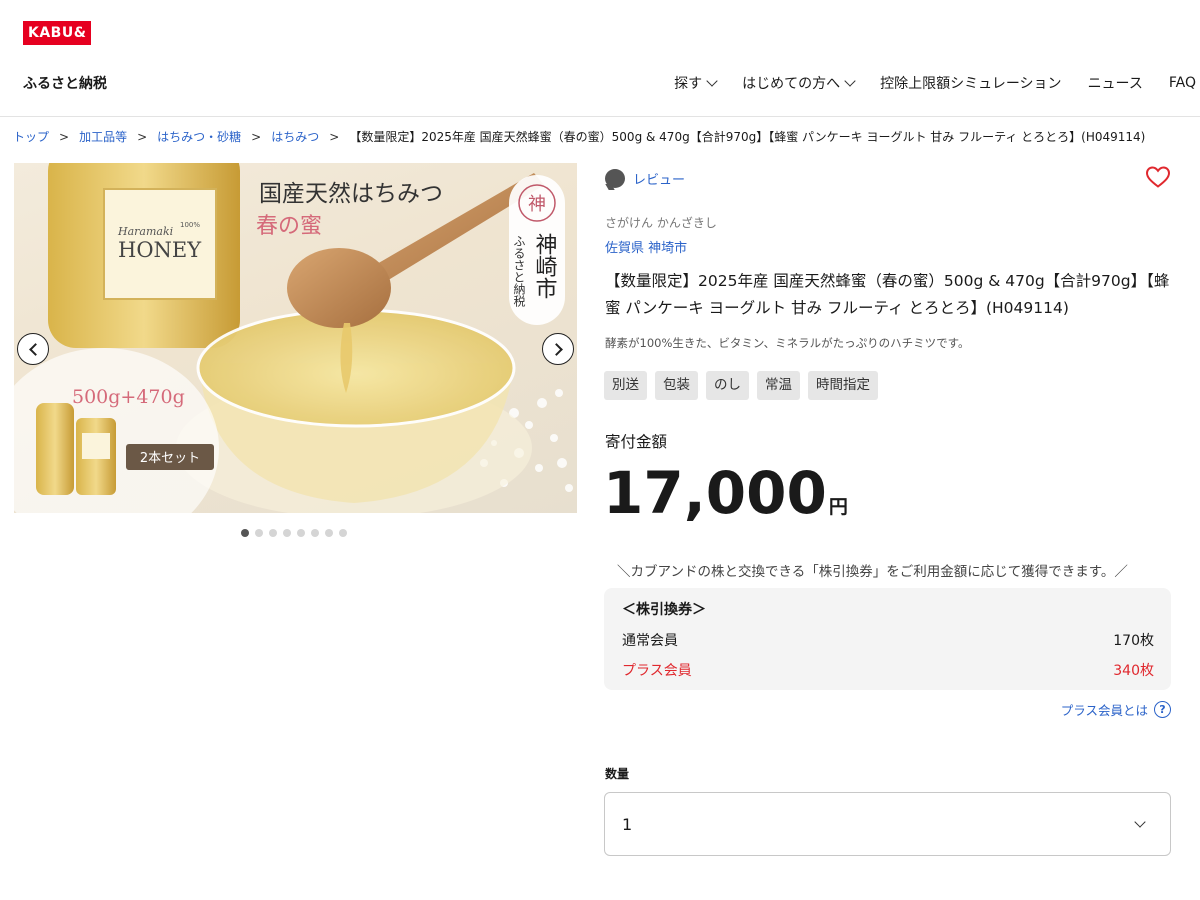 This screenshot has width=1200, height=900. I want to click on image-weights: 500g+470g, so click(128, 397).